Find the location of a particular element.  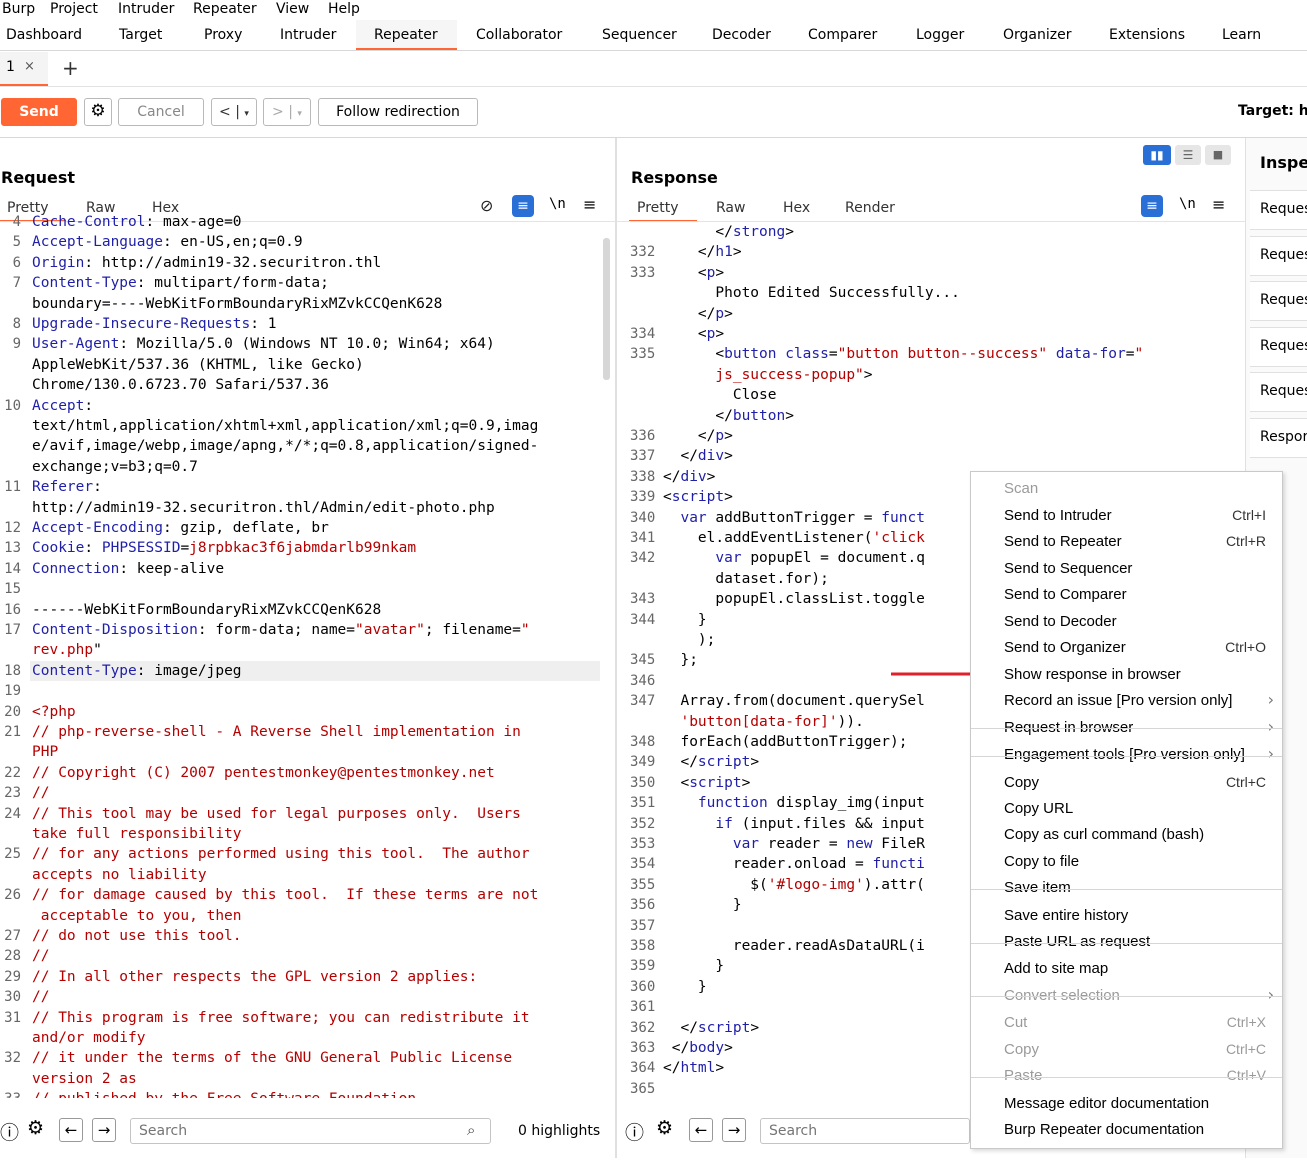

code-token: el.addEventListener( is located at coordinates (768, 538).